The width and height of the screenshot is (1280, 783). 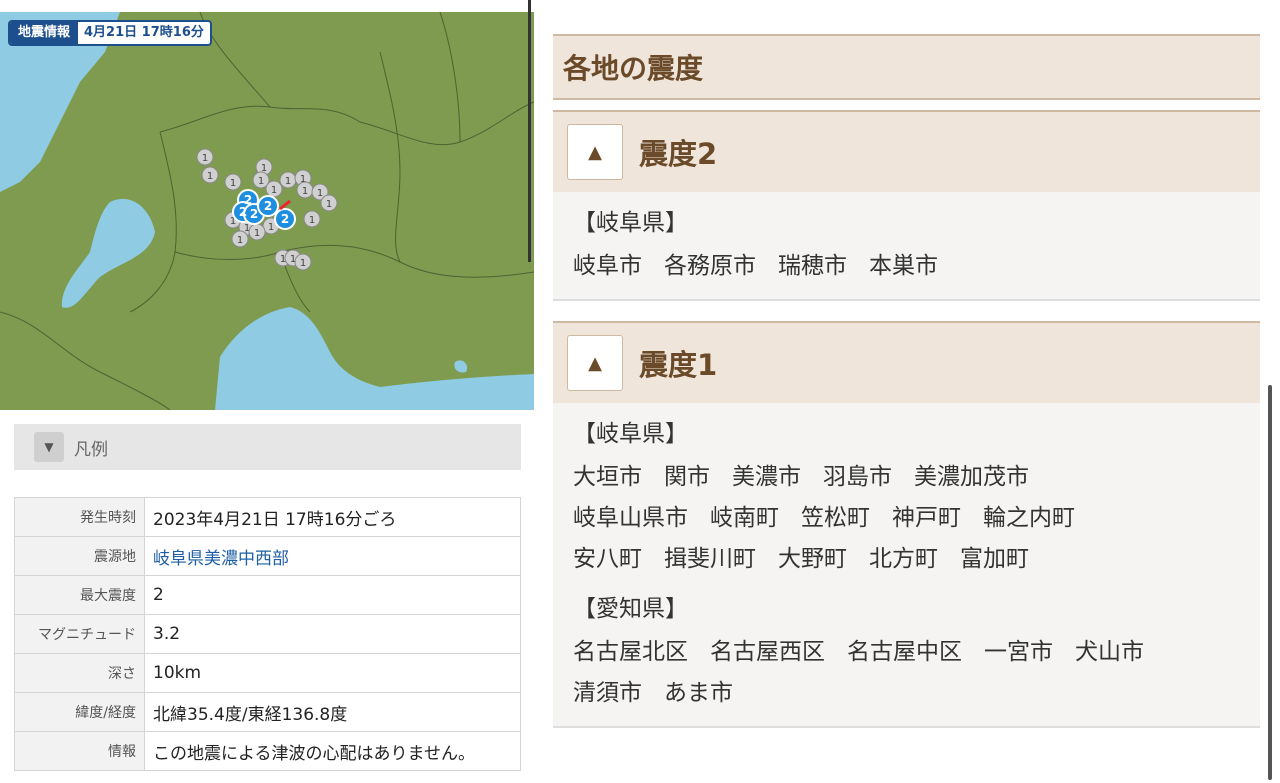 I want to click on table-row: 情報 この地震による津波の心配はありません。, so click(x=267, y=751).